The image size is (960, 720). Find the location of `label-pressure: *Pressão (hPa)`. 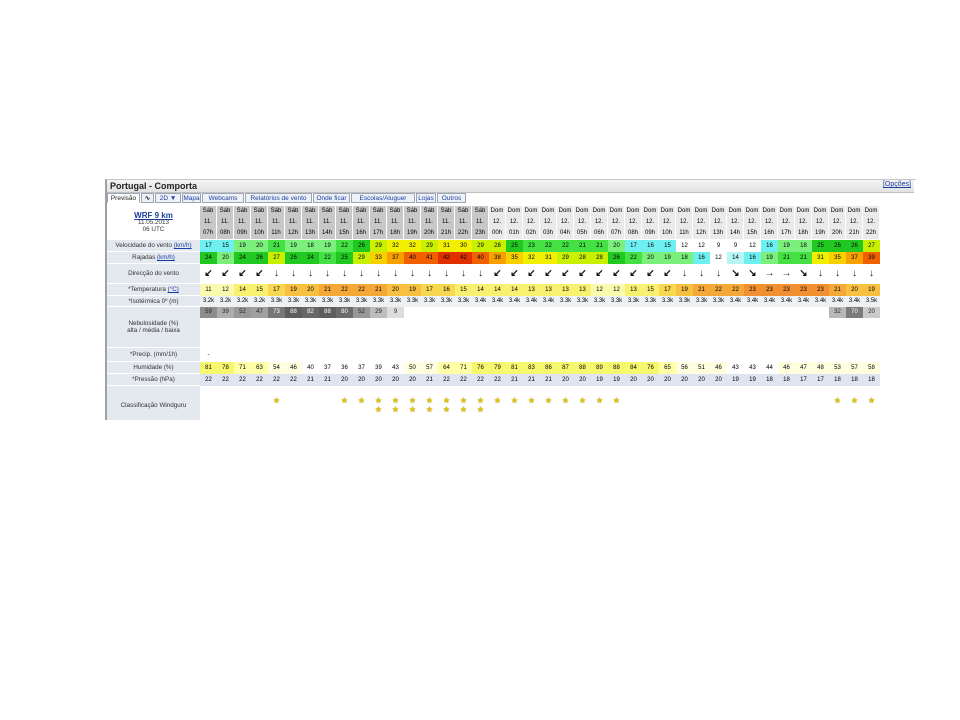

label-pressure: *Pressão (hPa) is located at coordinates (153, 380).